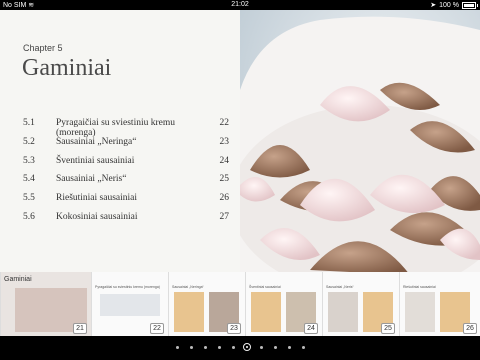 The image size is (480, 360). What do you see at coordinates (45, 304) in the screenshot?
I see `thumbnail-page: Gaminiai 21` at bounding box center [45, 304].